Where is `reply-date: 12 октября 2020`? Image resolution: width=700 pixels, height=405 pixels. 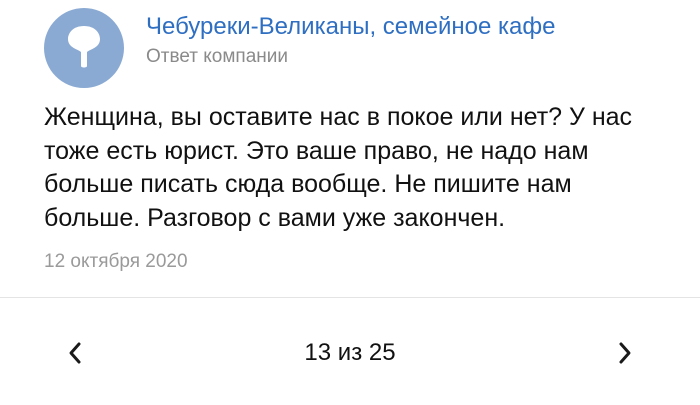 reply-date: 12 октября 2020 is located at coordinates (116, 261).